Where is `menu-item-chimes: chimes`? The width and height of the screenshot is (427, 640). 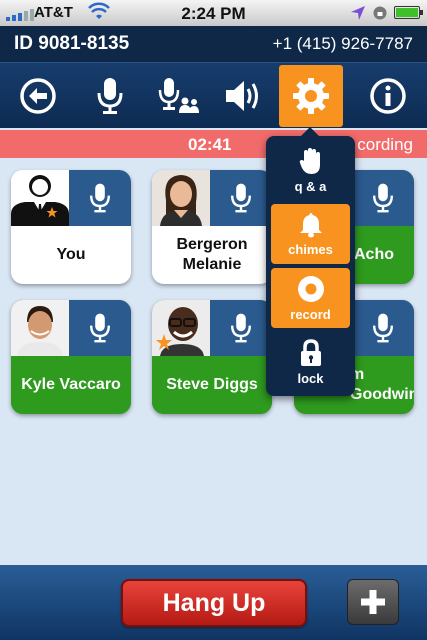
menu-item-chimes: chimes is located at coordinates (310, 234).